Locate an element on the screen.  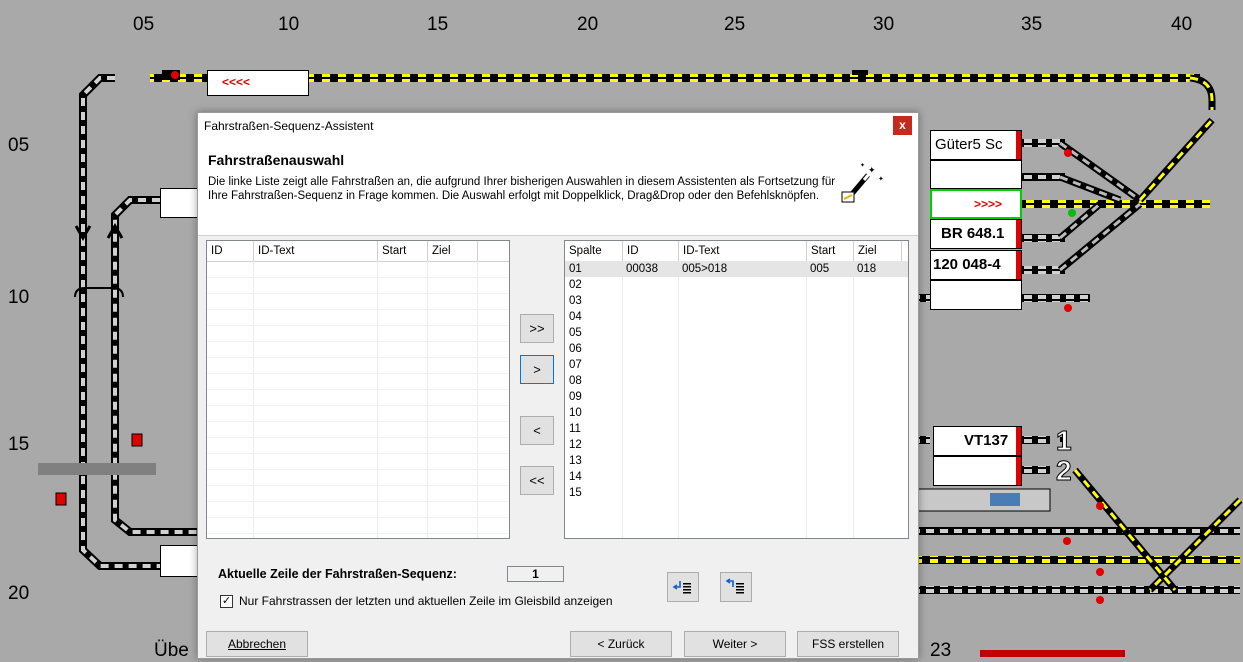
delete-row-button is located at coordinates (736, 587).